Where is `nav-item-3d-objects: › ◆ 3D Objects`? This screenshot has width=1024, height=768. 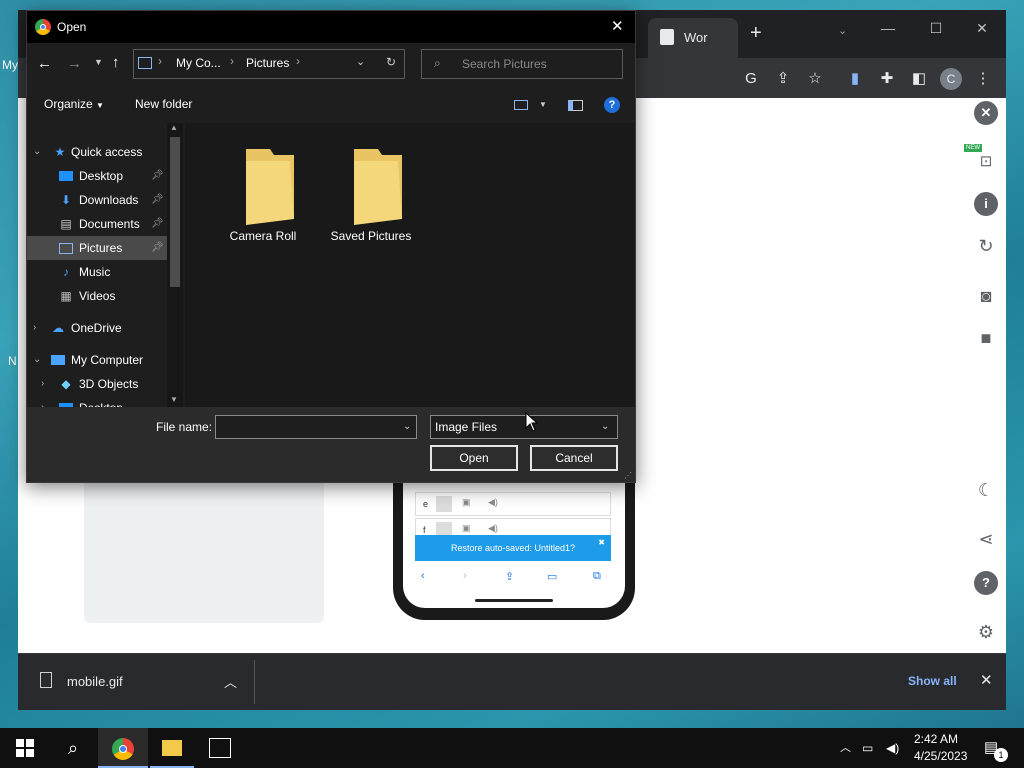 nav-item-3d-objects: › ◆ 3D Objects is located at coordinates (97, 384).